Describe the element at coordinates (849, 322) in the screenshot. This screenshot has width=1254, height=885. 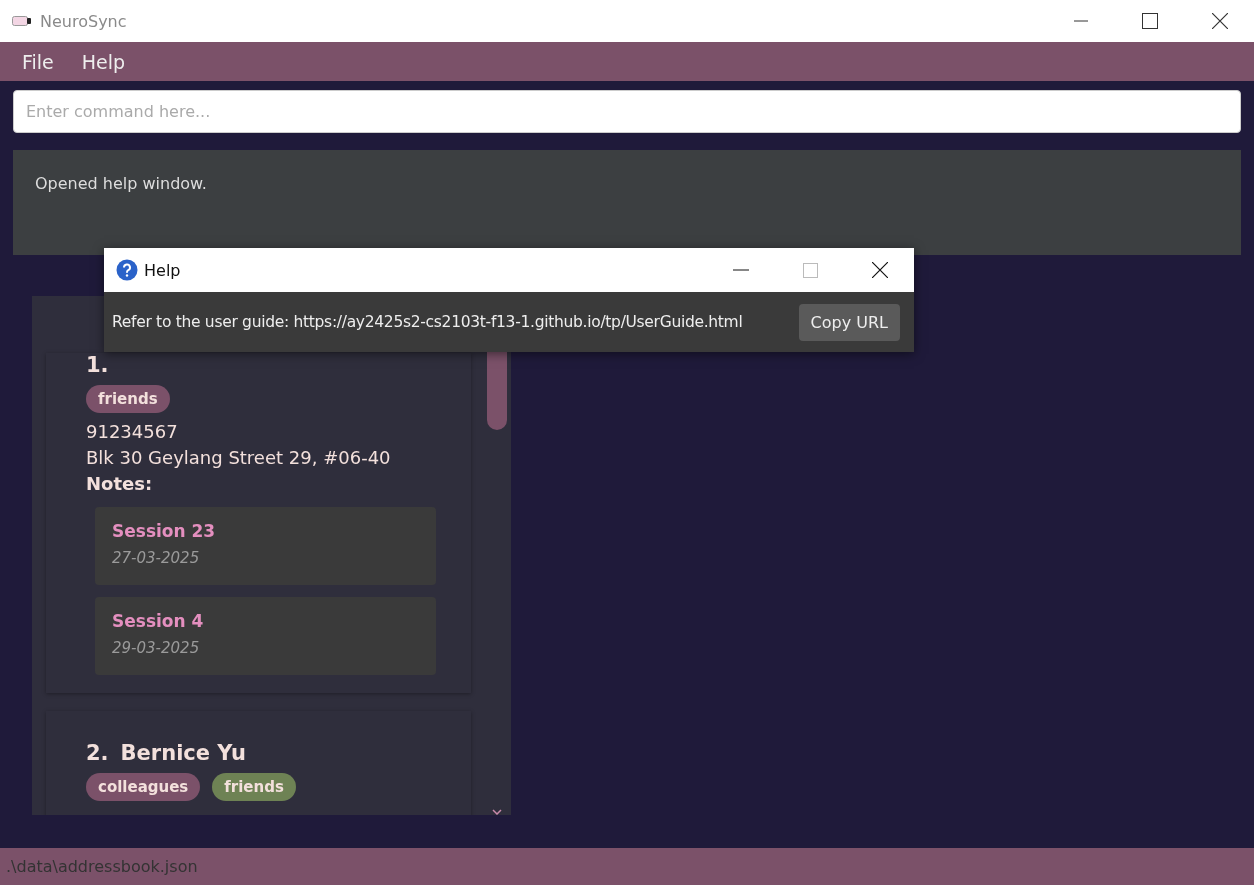
I see `copy-url-button: Copy URL` at that location.